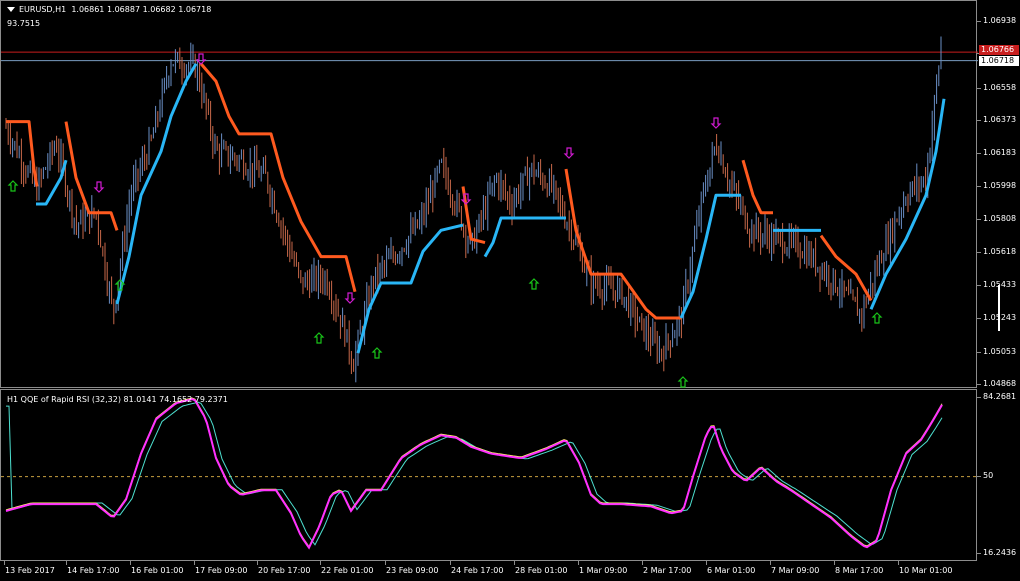 This screenshot has width=1020, height=581. I want to click on price-tick-label: 1.06373, so click(1000, 120).